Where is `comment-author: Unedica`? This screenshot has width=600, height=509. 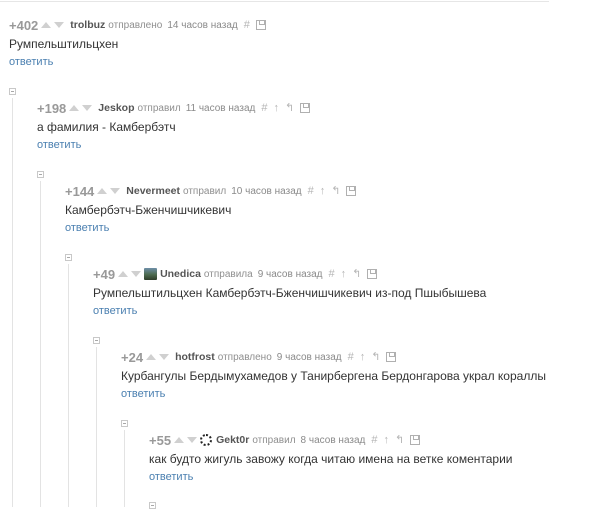 comment-author: Unedica is located at coordinates (180, 274).